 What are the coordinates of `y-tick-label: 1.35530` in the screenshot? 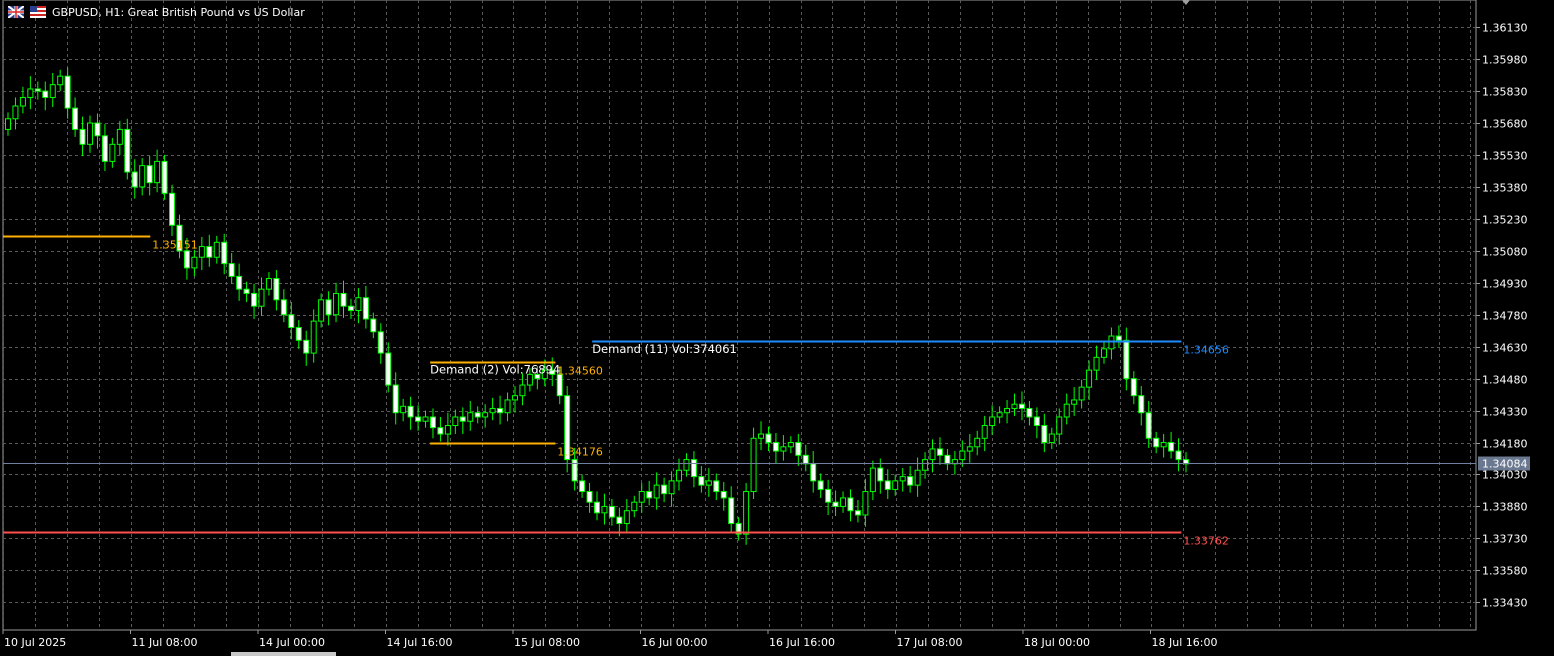 It's located at (1505, 156).